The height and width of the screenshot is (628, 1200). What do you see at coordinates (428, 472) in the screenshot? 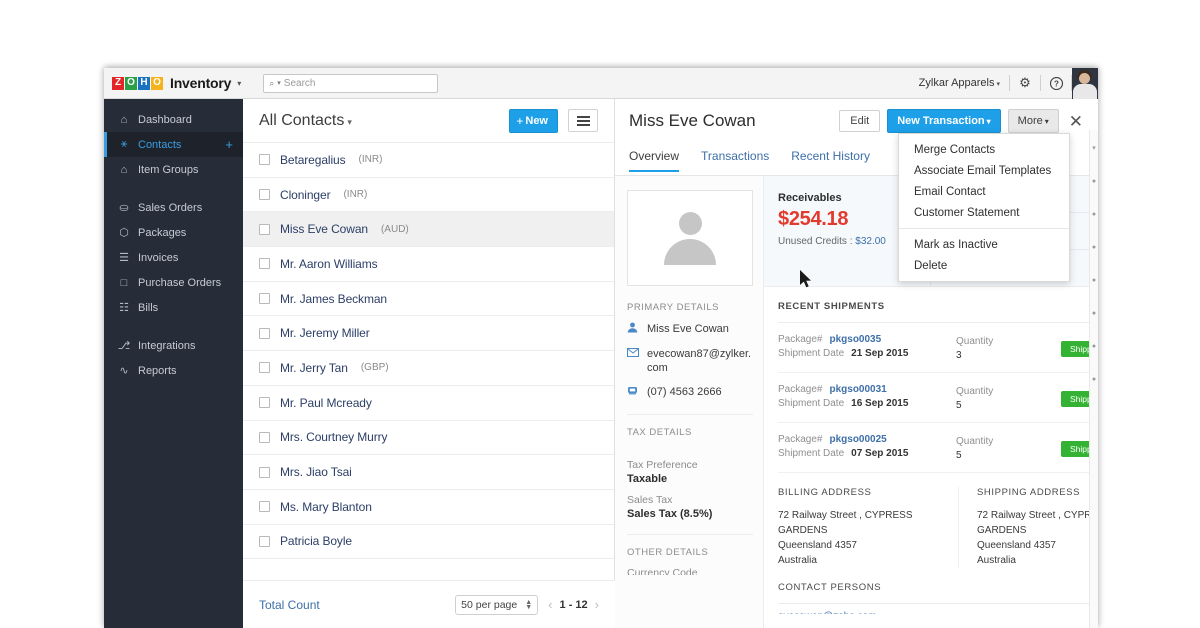
I see `list-item: Mrs. Jiao Tsai` at bounding box center [428, 472].